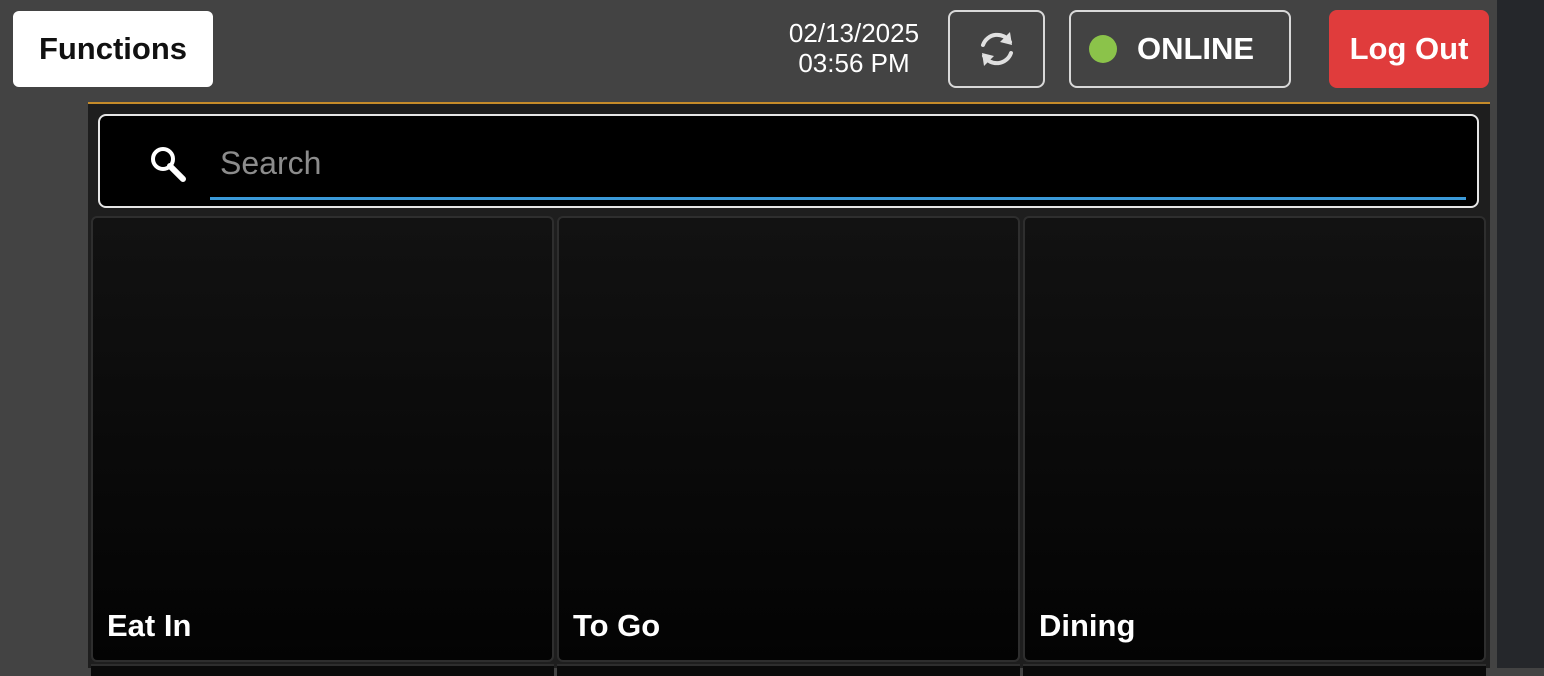 This screenshot has width=1544, height=676. Describe the element at coordinates (1087, 625) in the screenshot. I see `tile-label: Dining` at that location.